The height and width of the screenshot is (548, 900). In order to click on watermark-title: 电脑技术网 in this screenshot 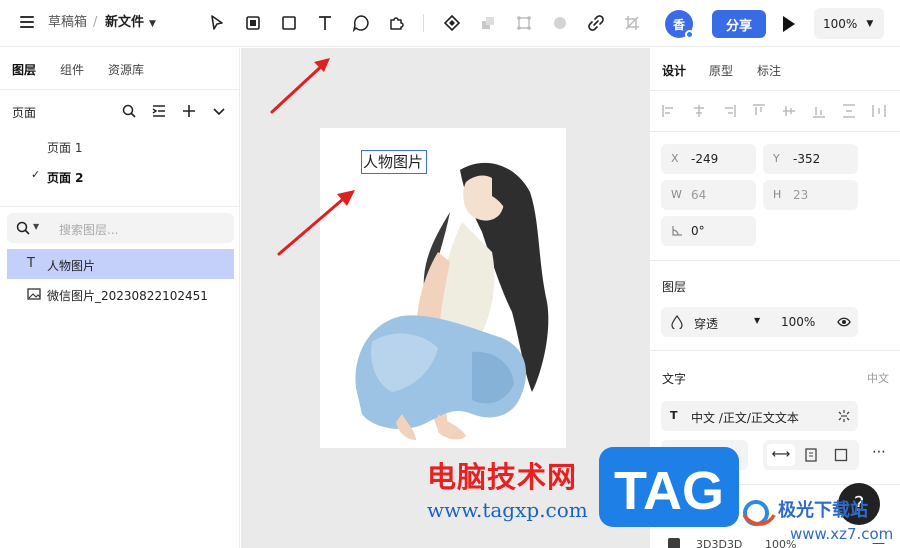, I will do `click(502, 477)`.